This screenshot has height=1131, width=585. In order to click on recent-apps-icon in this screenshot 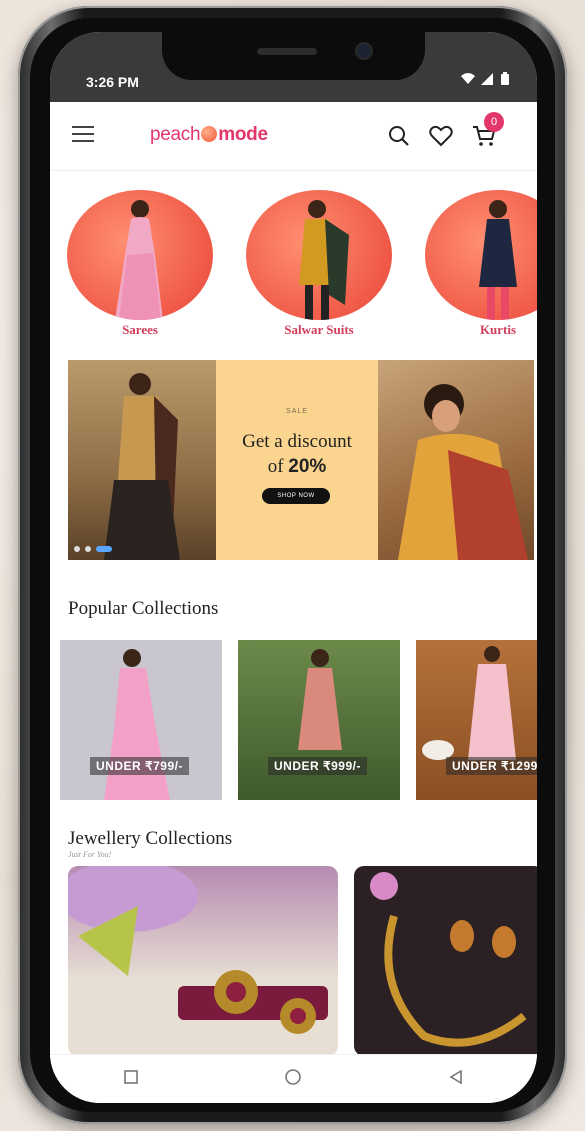, I will do `click(131, 1079)`.